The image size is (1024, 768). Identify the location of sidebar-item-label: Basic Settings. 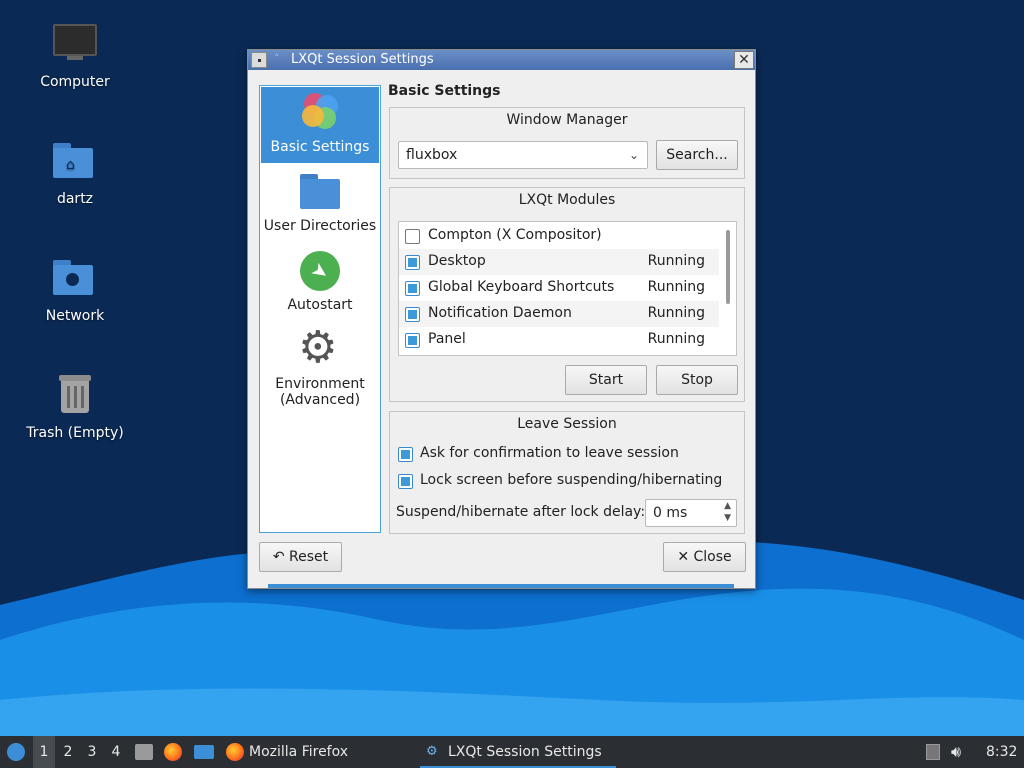
(320, 147).